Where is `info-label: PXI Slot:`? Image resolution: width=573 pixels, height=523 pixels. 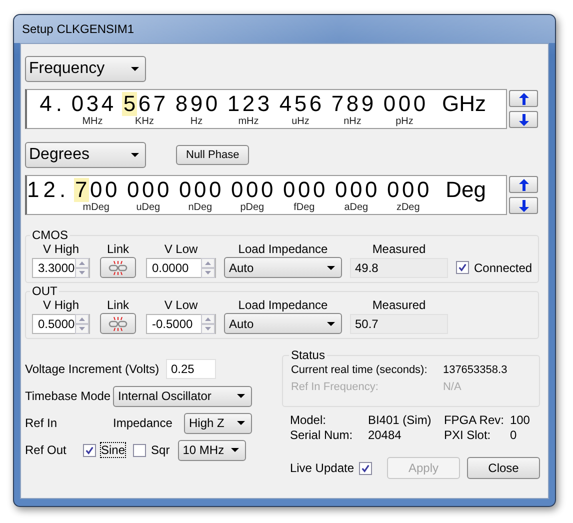 info-label: PXI Slot: is located at coordinates (468, 435).